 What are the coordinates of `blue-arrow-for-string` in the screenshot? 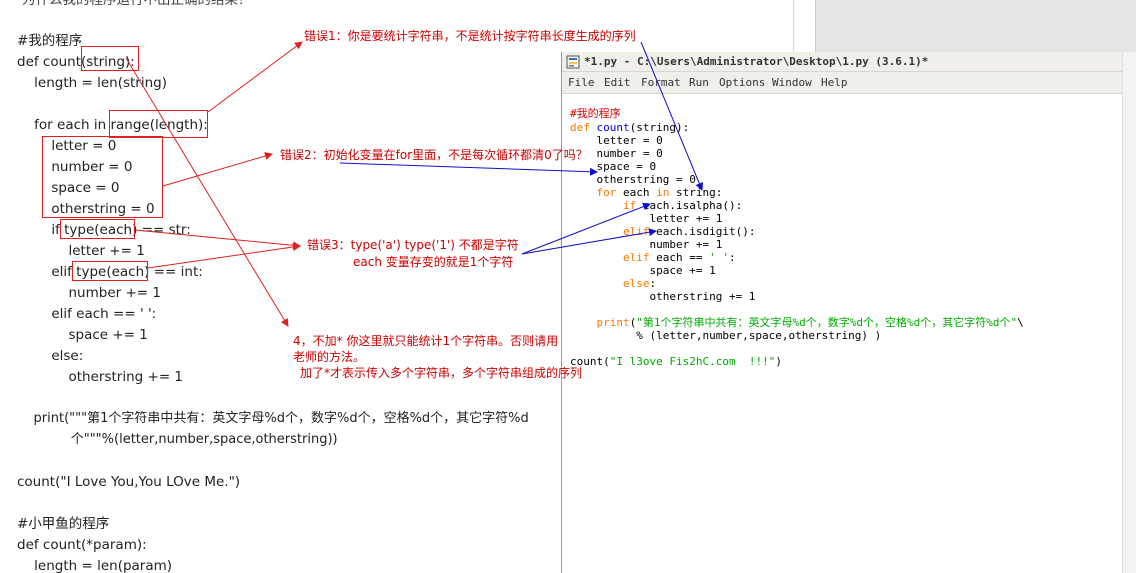 It's located at (672, 116).